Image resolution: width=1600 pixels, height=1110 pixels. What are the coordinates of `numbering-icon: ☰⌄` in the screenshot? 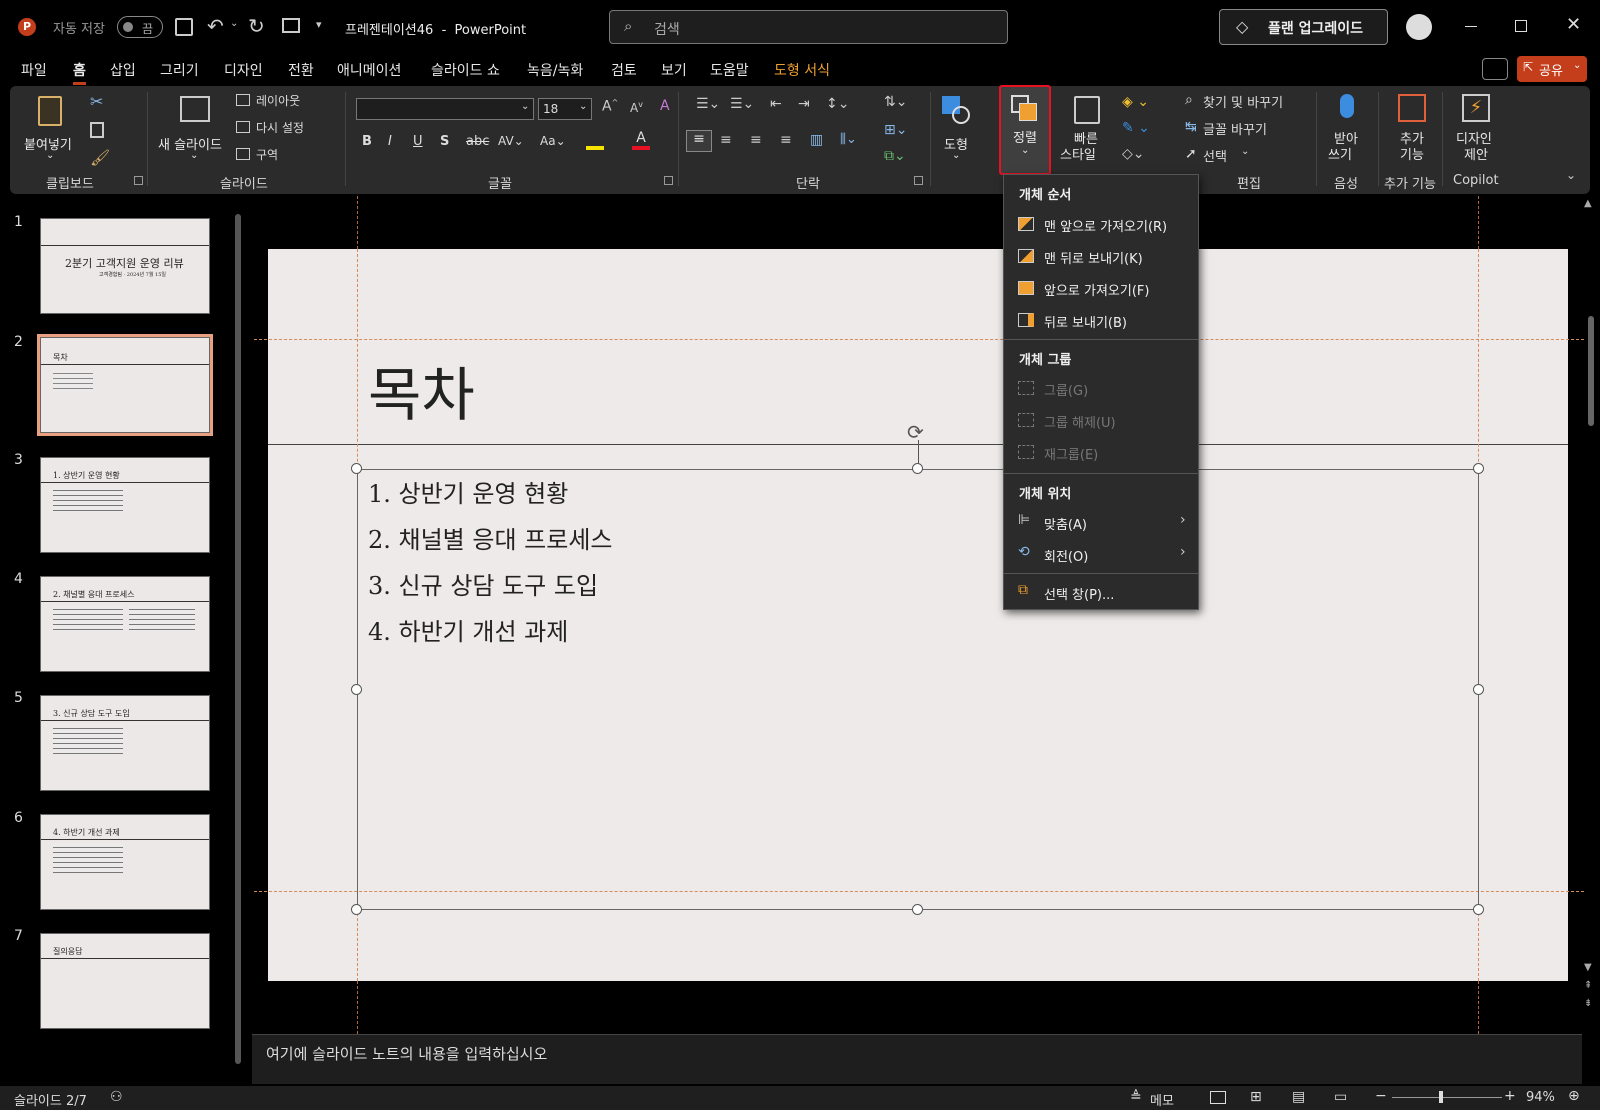 It's located at (742, 104).